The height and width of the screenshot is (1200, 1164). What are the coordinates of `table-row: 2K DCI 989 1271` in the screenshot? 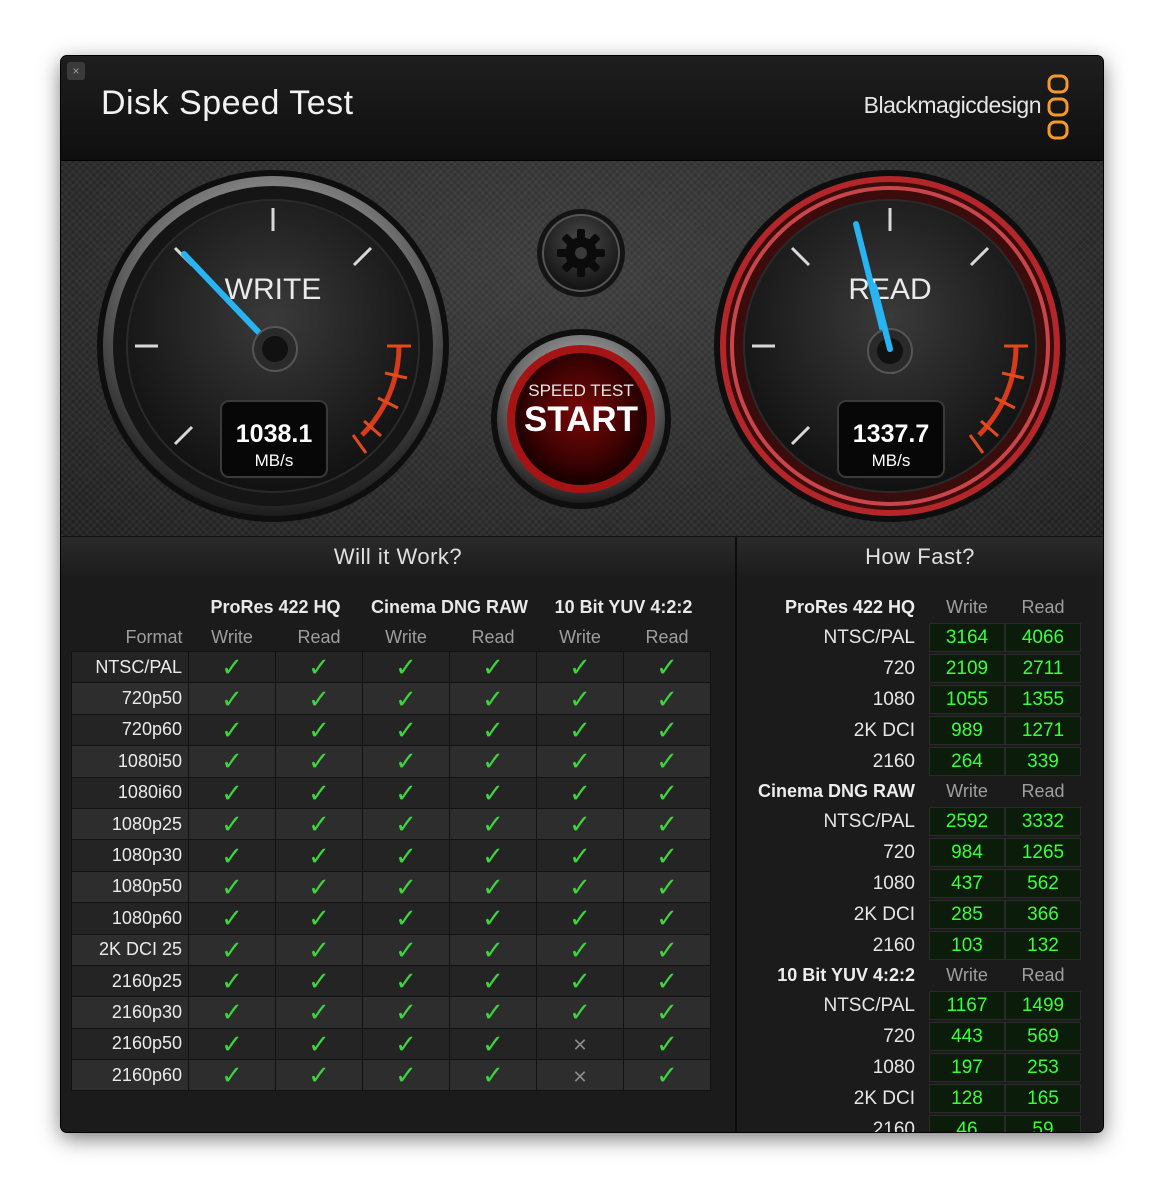 It's located at (909, 730).